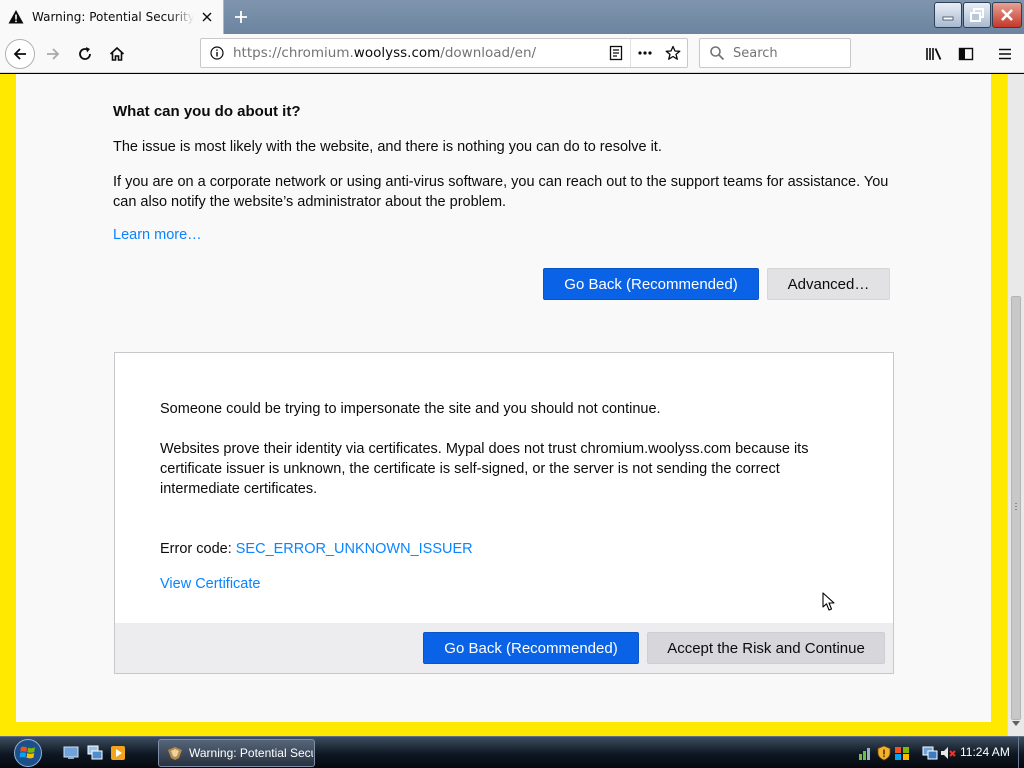  What do you see at coordinates (948, 15) in the screenshot?
I see `minimize-window-button` at bounding box center [948, 15].